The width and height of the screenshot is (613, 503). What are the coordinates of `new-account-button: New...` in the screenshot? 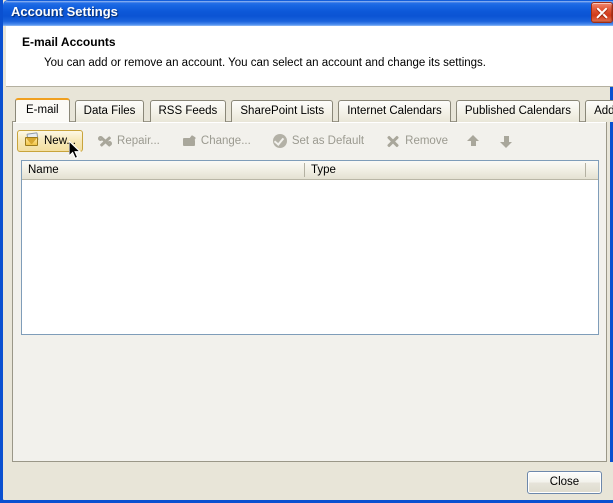 It's located at (50, 141).